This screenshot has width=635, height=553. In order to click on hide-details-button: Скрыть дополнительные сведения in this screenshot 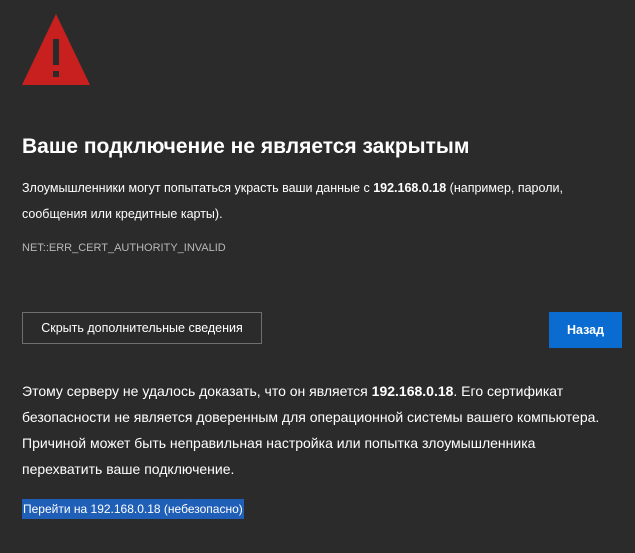, I will do `click(142, 328)`.